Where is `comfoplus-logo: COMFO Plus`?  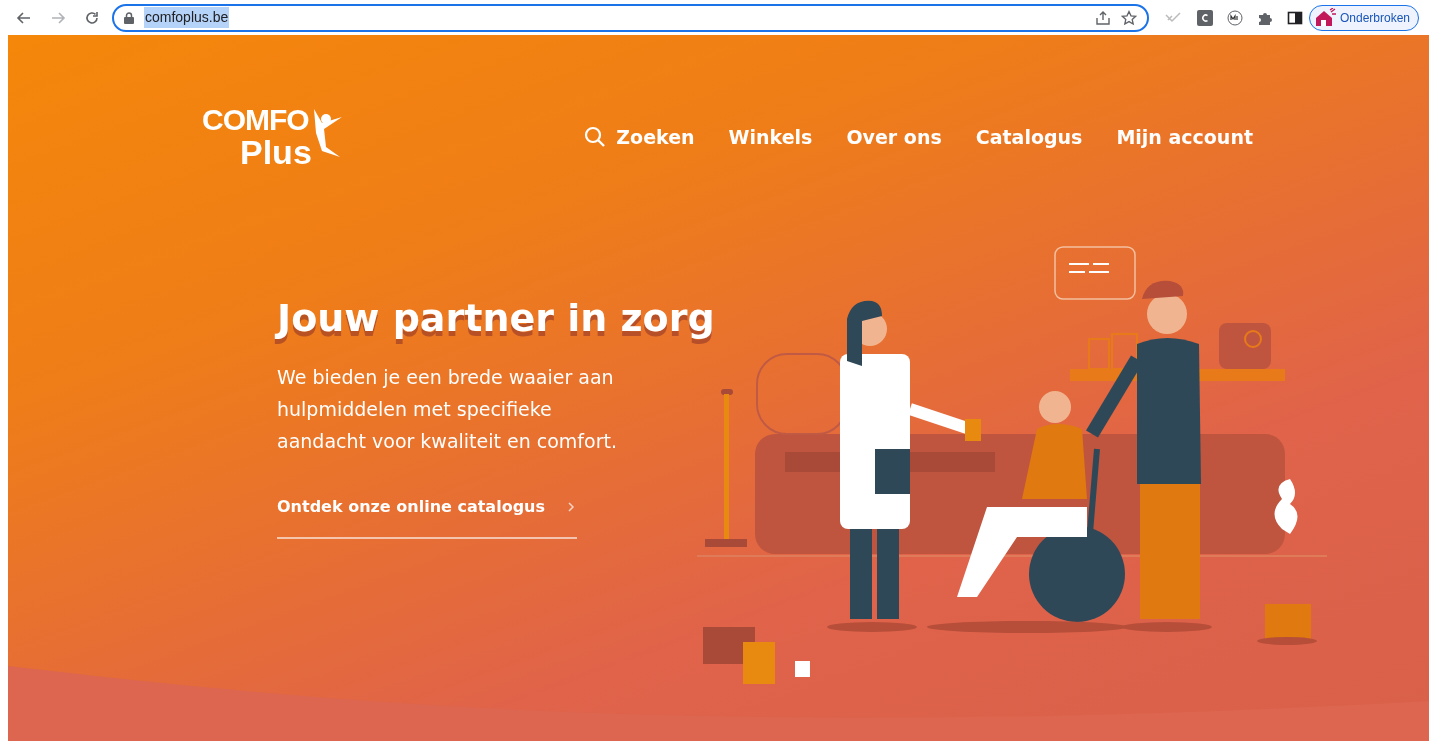
comfoplus-logo: COMFO Plus is located at coordinates (277, 137).